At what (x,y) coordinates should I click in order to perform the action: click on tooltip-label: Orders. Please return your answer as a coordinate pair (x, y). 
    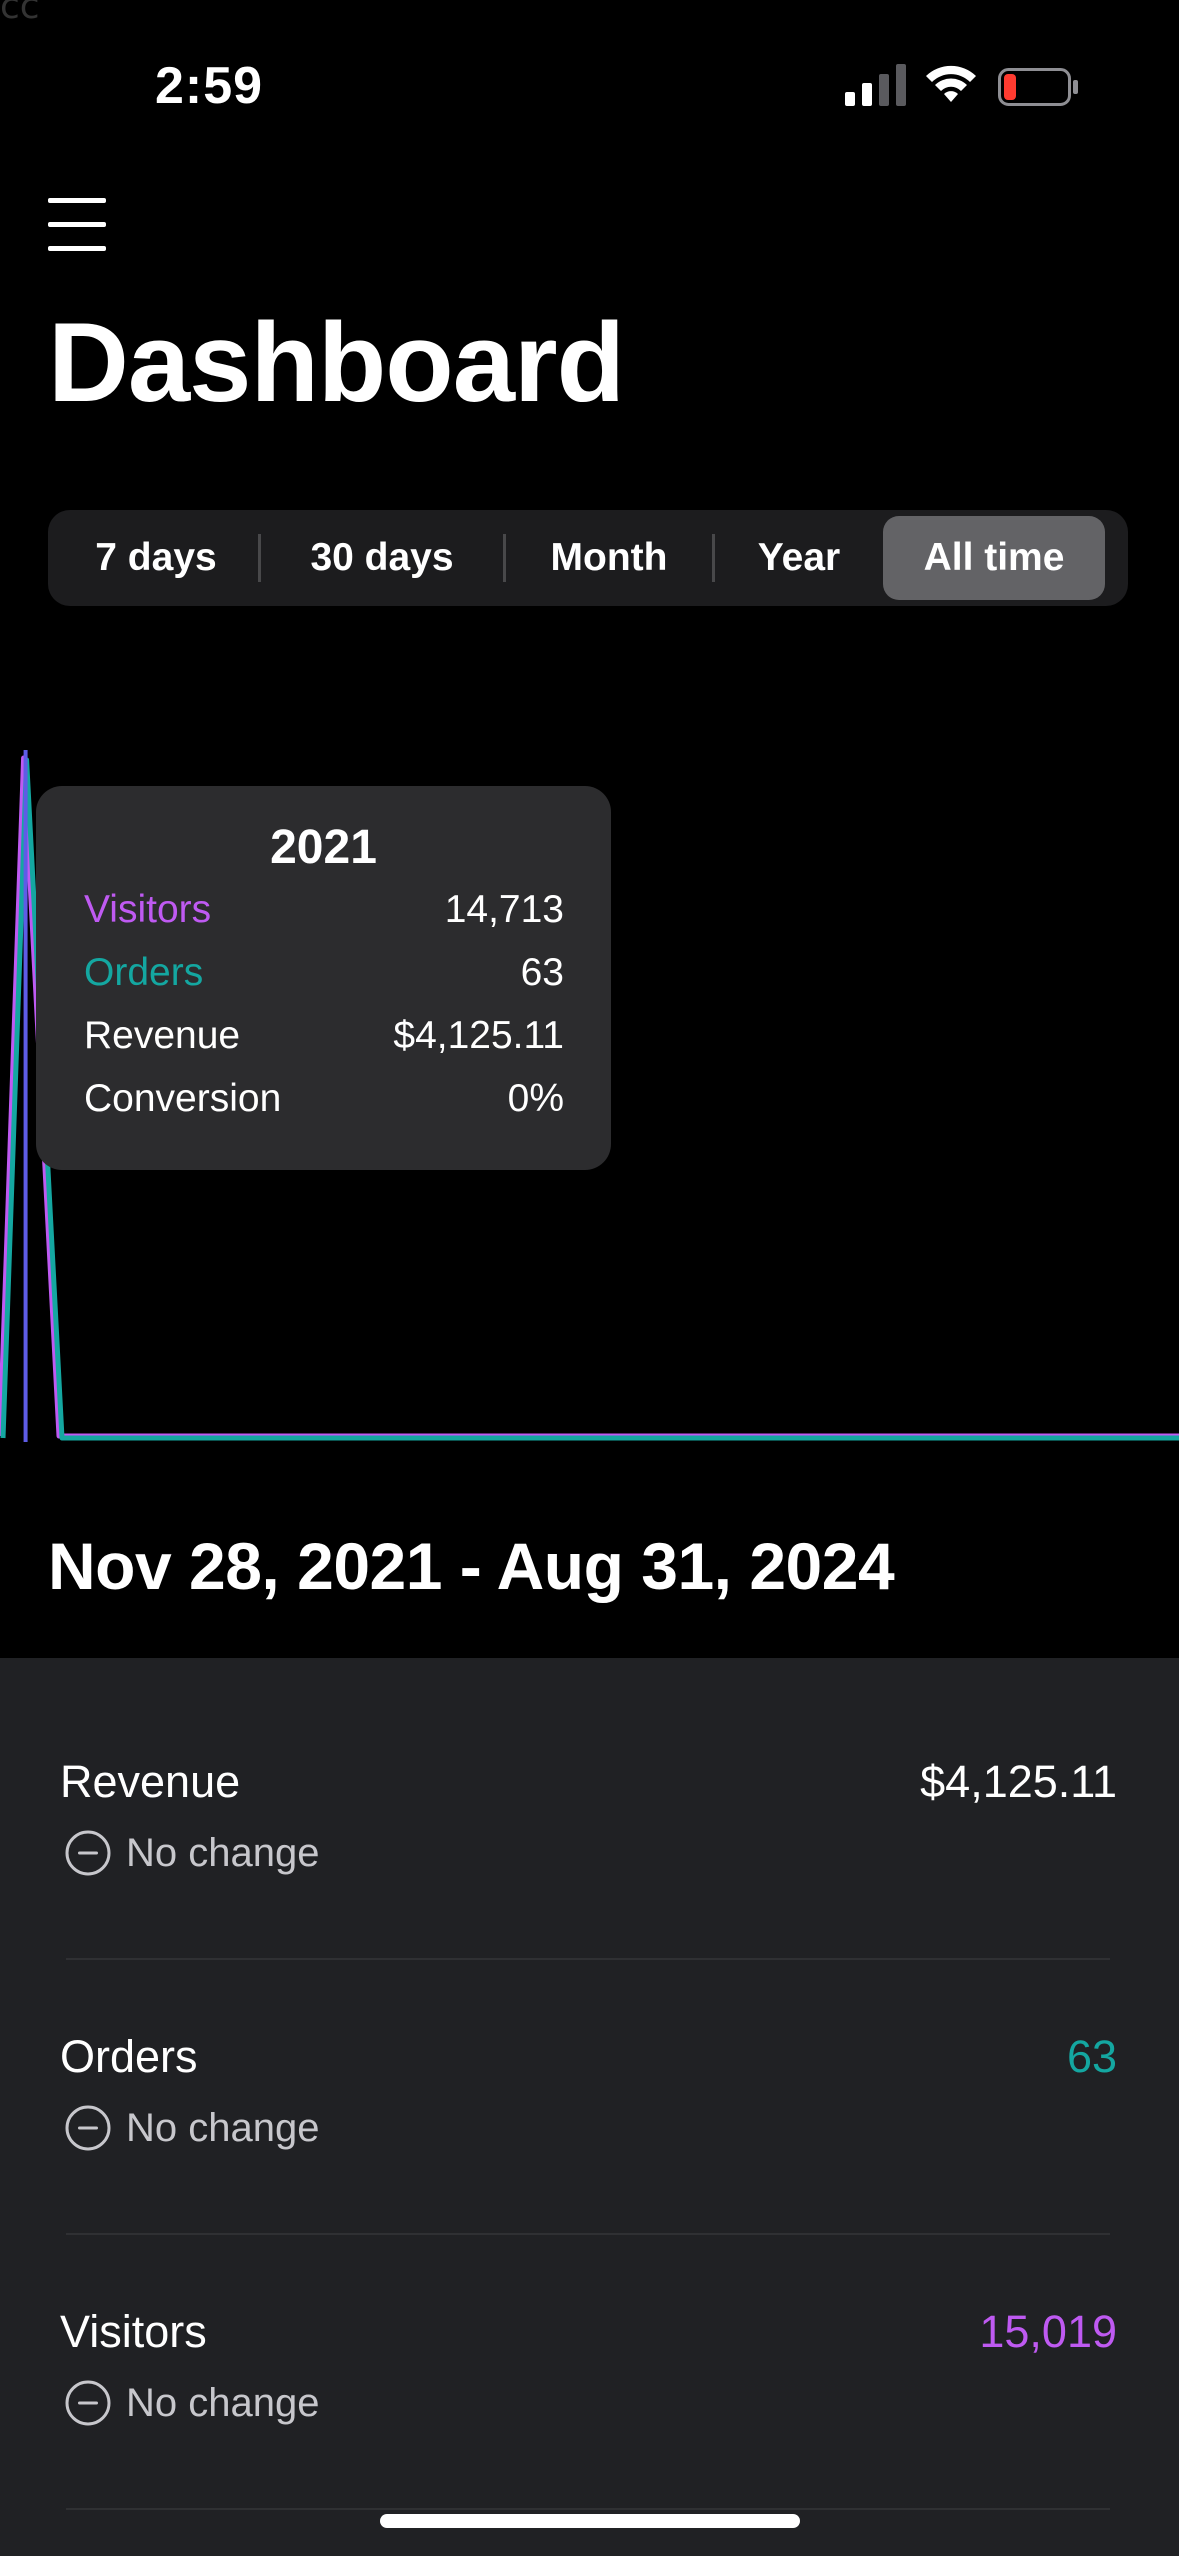
    Looking at the image, I should click on (144, 972).